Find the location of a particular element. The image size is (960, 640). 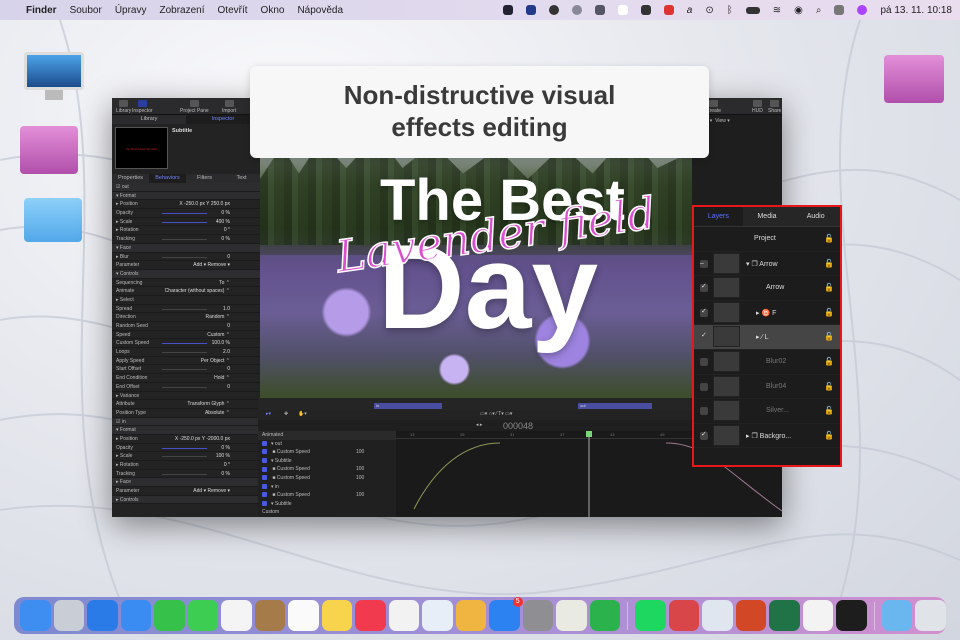

menu-soubor: Soubor is located at coordinates (86, 10).